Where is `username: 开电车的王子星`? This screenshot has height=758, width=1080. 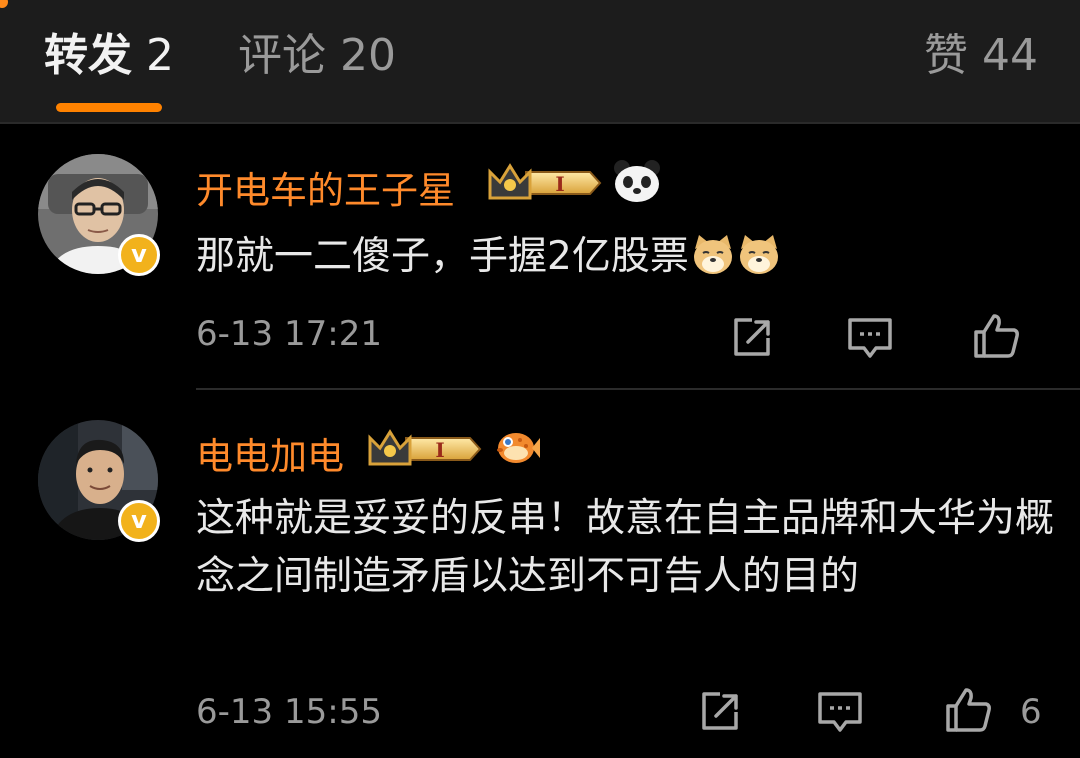 username: 开电车的王子星 is located at coordinates (325, 187).